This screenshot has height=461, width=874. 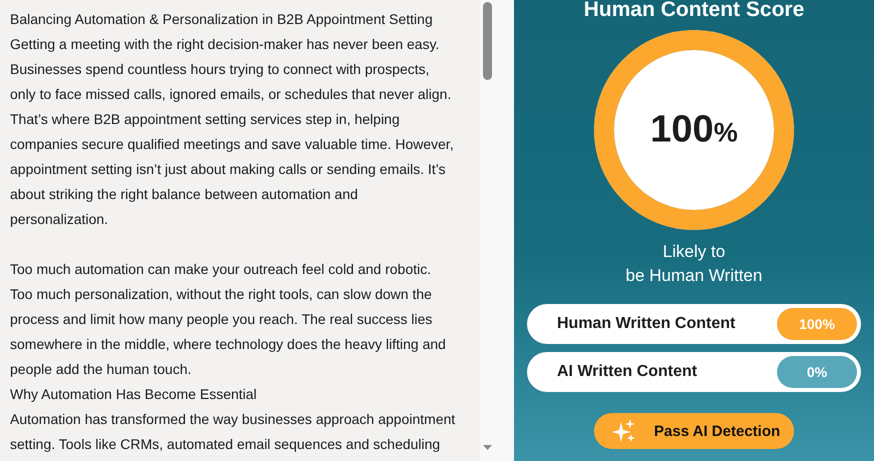 What do you see at coordinates (233, 419) in the screenshot?
I see `body-text: Automation has transformed the way businesses approach appointment` at bounding box center [233, 419].